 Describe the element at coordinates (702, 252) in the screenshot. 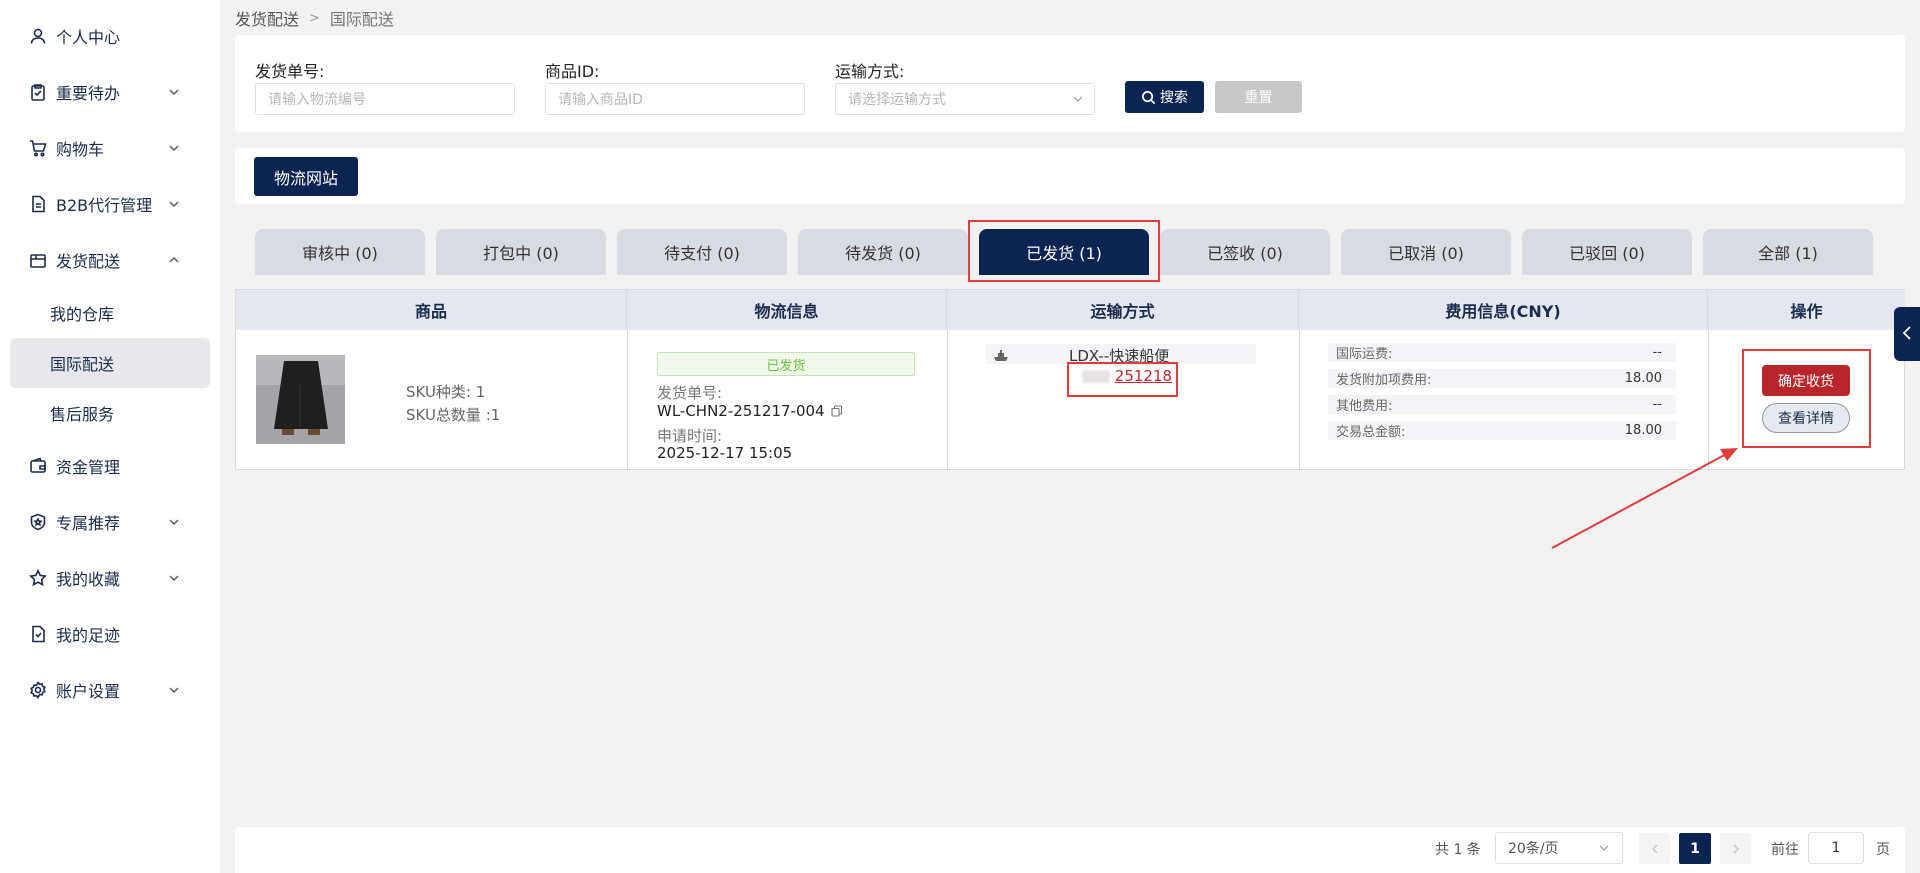

I see `tab-pending-payment: 待支付 (0)` at that location.